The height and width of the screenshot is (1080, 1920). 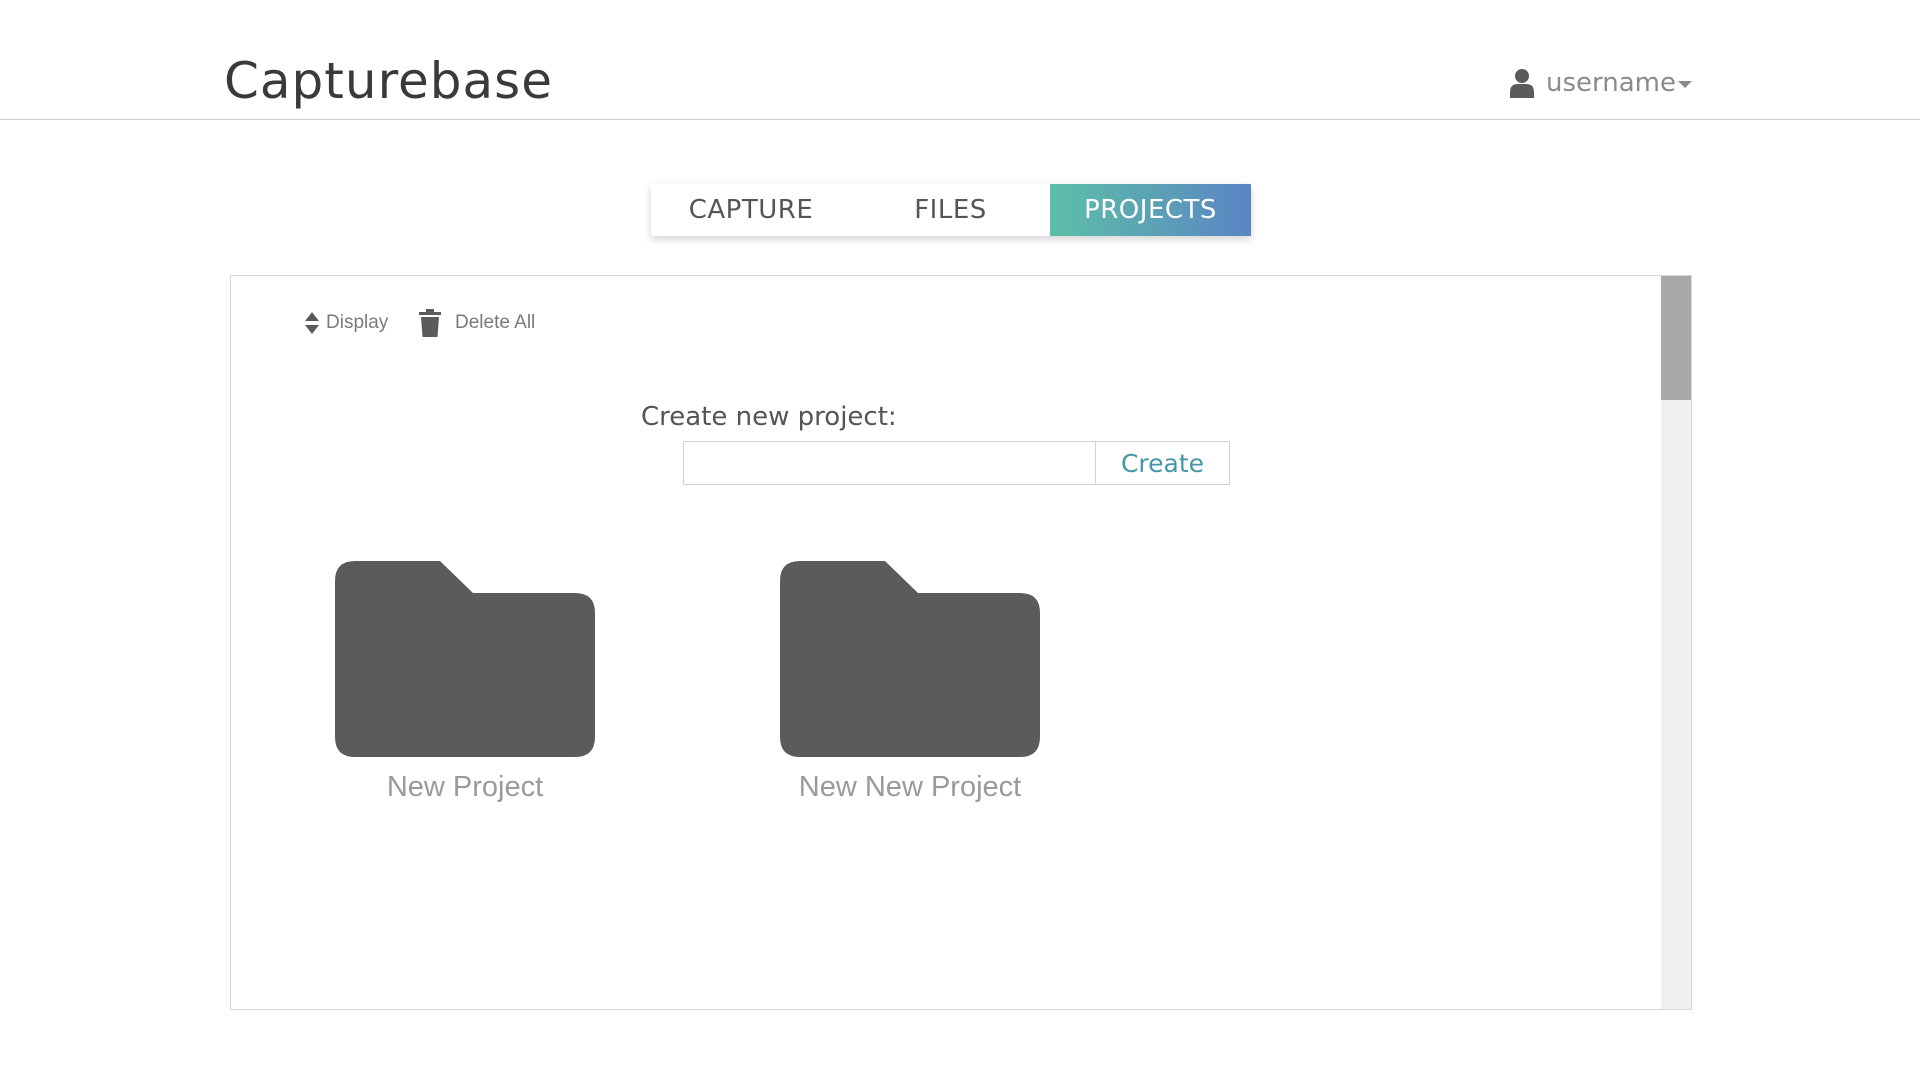 I want to click on delete-all-label: Delete All, so click(x=495, y=322).